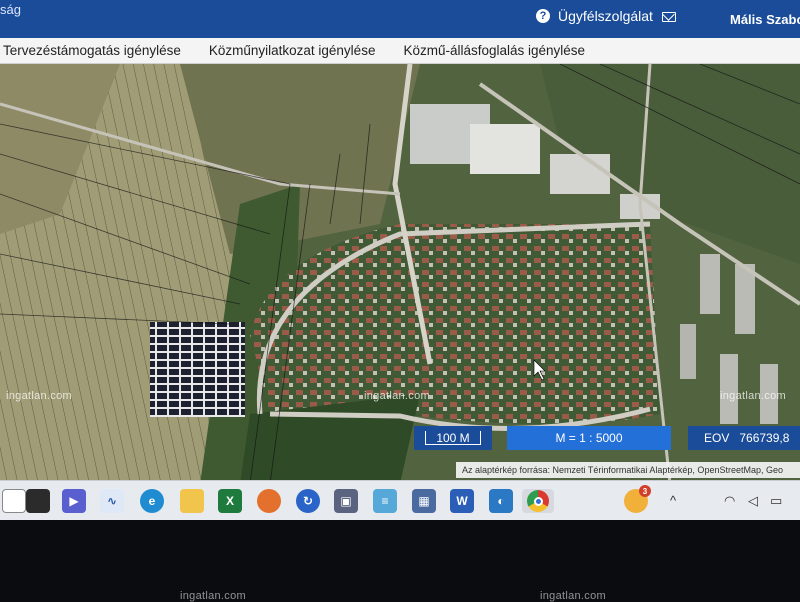 This screenshot has width=800, height=602. What do you see at coordinates (669, 17) in the screenshot?
I see `mail-icon` at bounding box center [669, 17].